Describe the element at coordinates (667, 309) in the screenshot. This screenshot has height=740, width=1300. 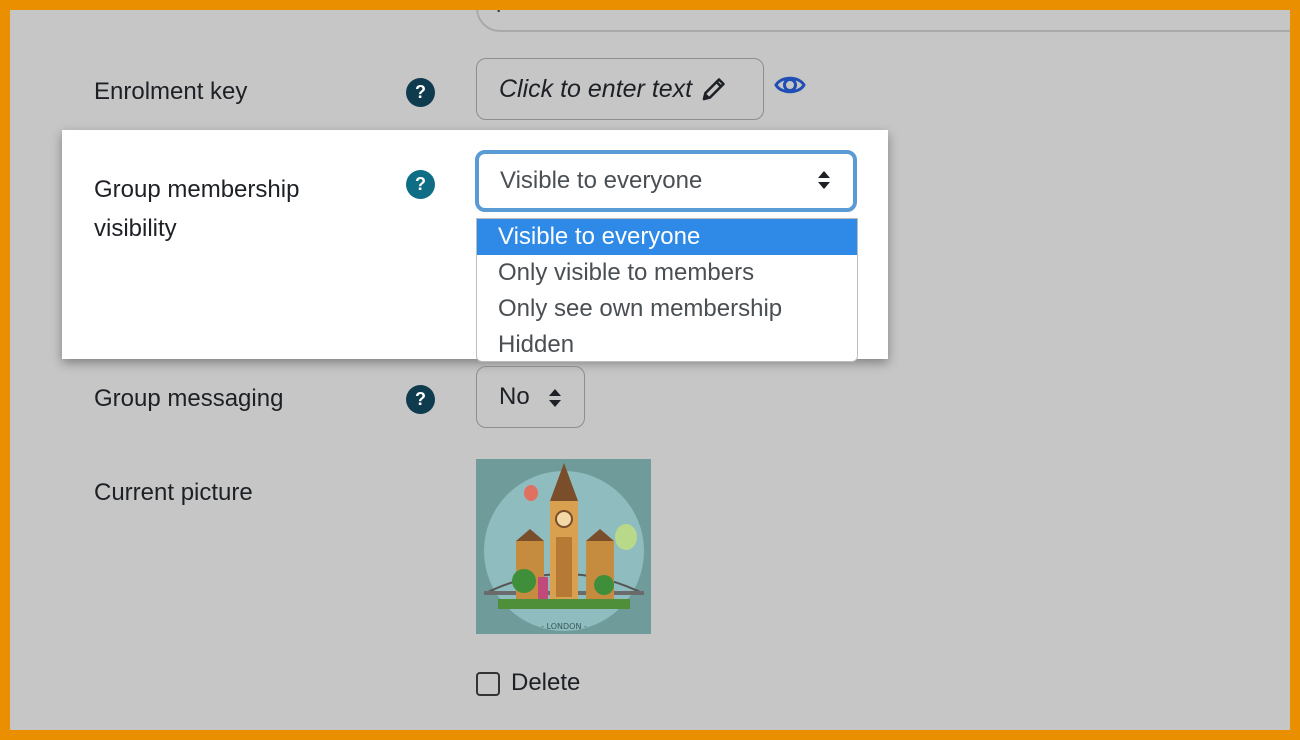
I see `option-only-see-own-membership: Only see own membership` at that location.